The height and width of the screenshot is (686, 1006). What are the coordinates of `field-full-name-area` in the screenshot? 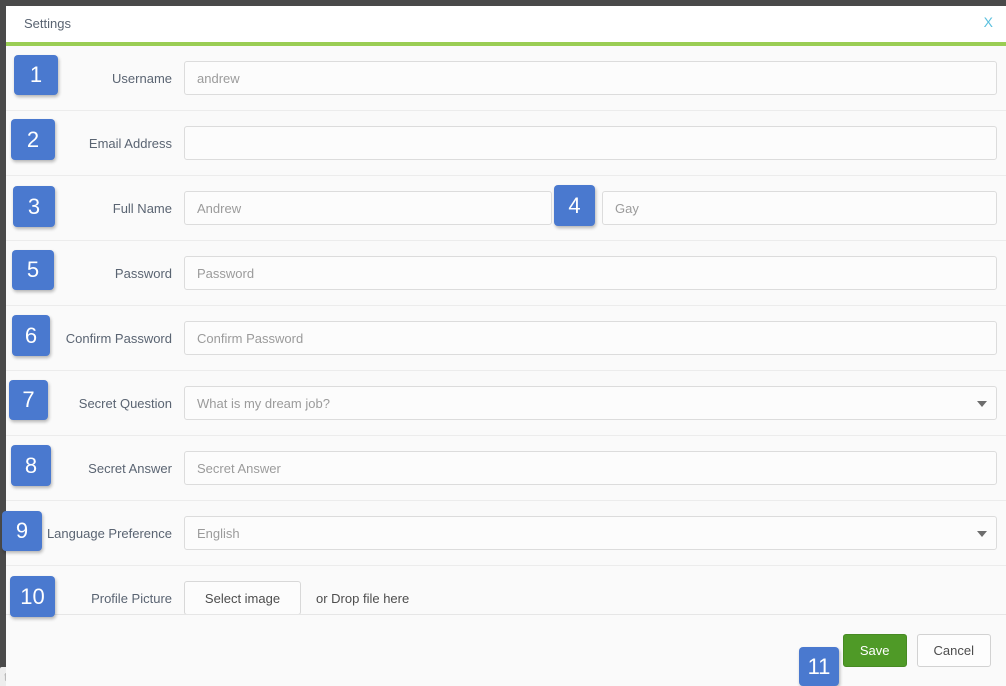 It's located at (595, 208).